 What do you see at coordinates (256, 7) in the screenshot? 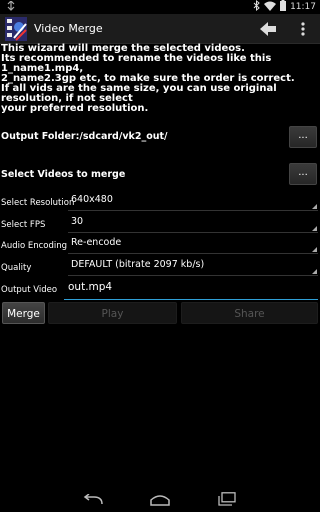
I see `bluetooth-icon` at bounding box center [256, 7].